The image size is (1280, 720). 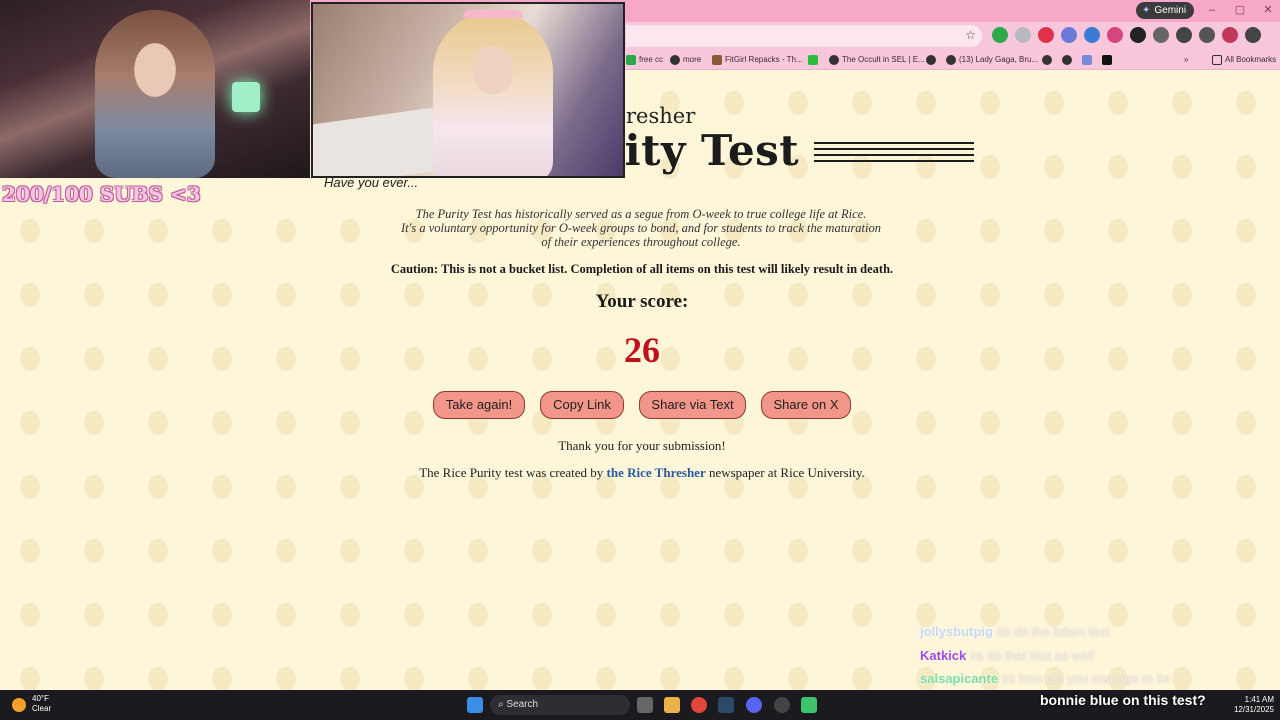 I want to click on discord-icon, so click(x=754, y=705).